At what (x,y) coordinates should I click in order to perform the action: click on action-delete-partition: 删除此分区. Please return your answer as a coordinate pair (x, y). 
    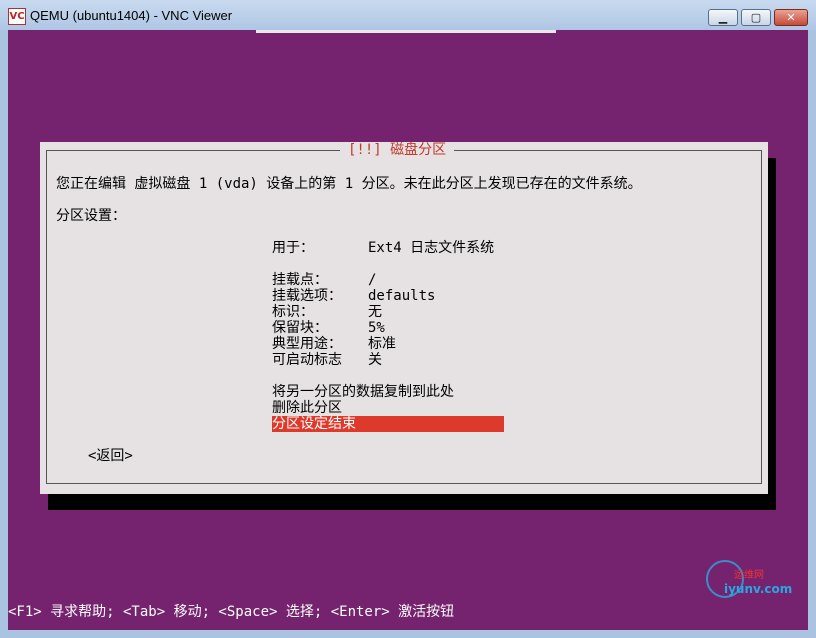
    Looking at the image, I should click on (307, 408).